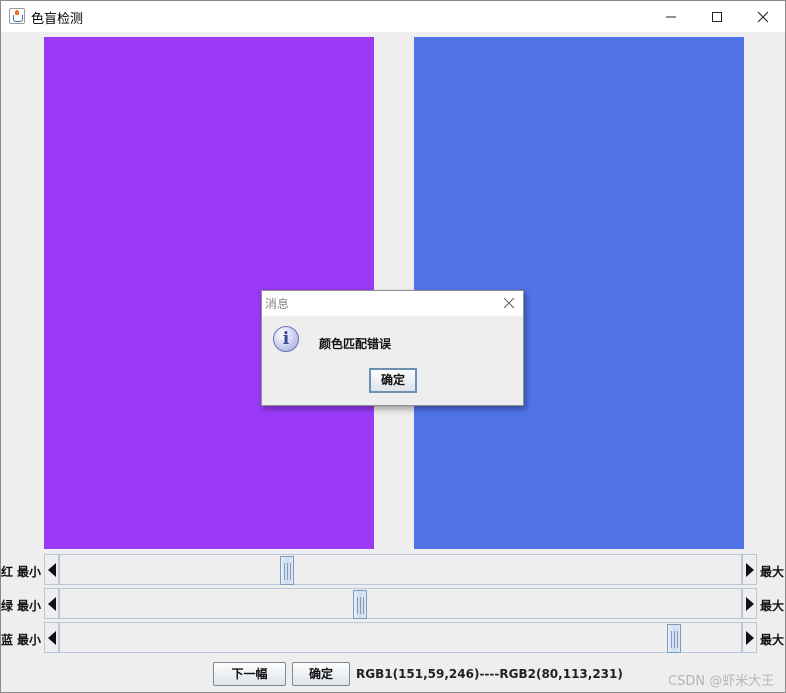  I want to click on green-decrease-button, so click(51, 603).